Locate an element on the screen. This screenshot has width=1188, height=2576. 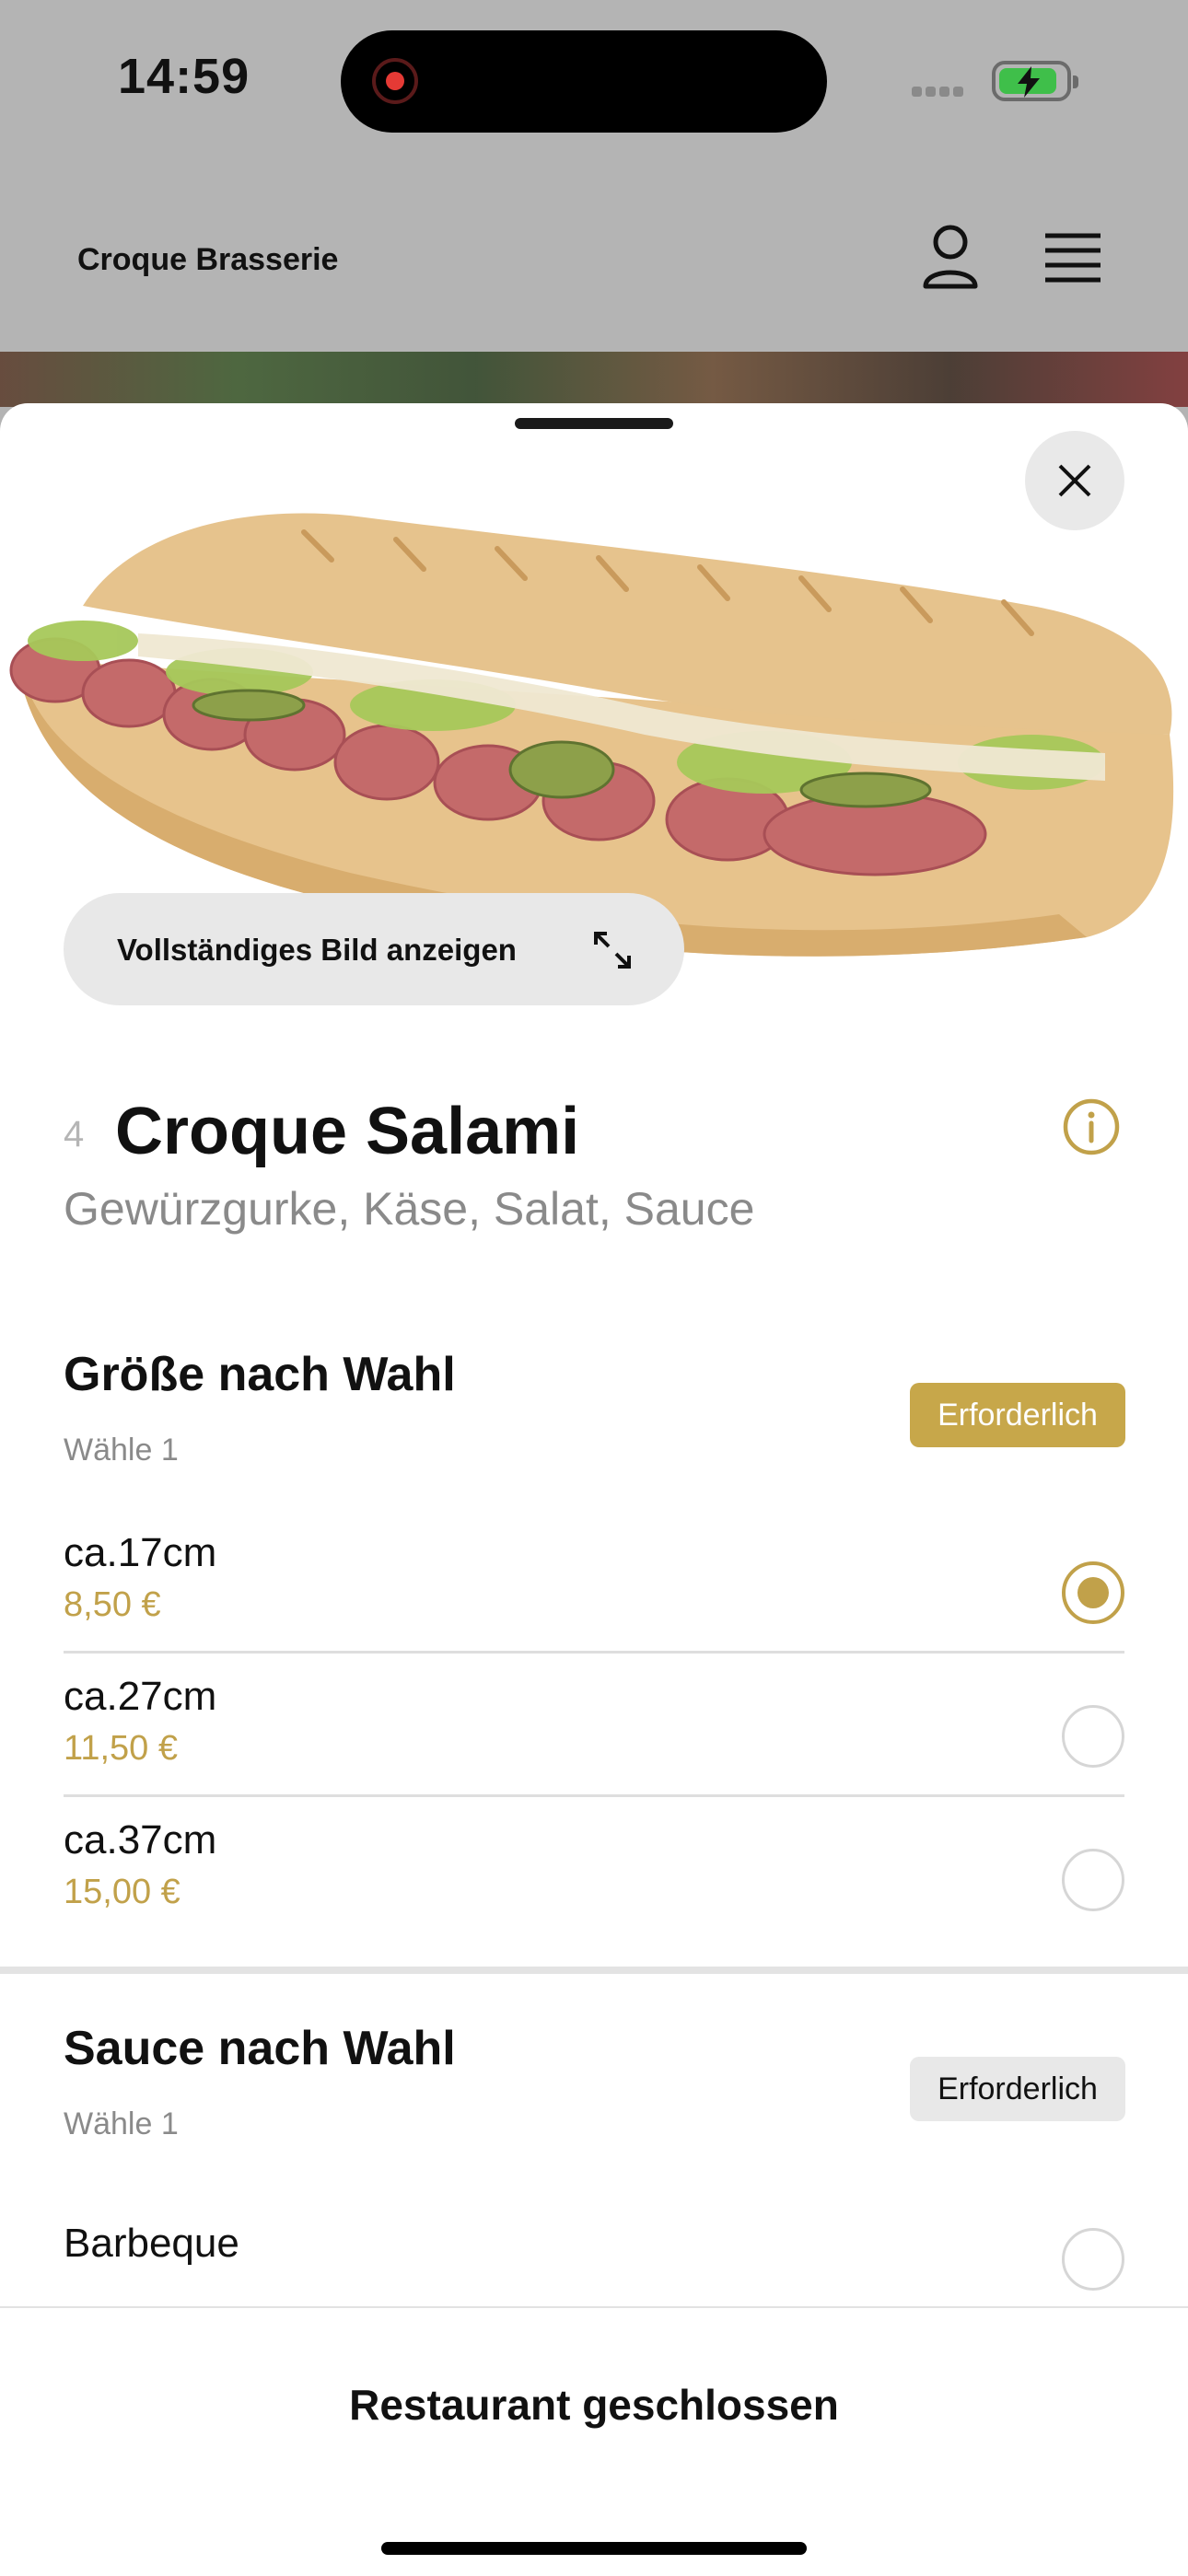
background-photo is located at coordinates (594, 379).